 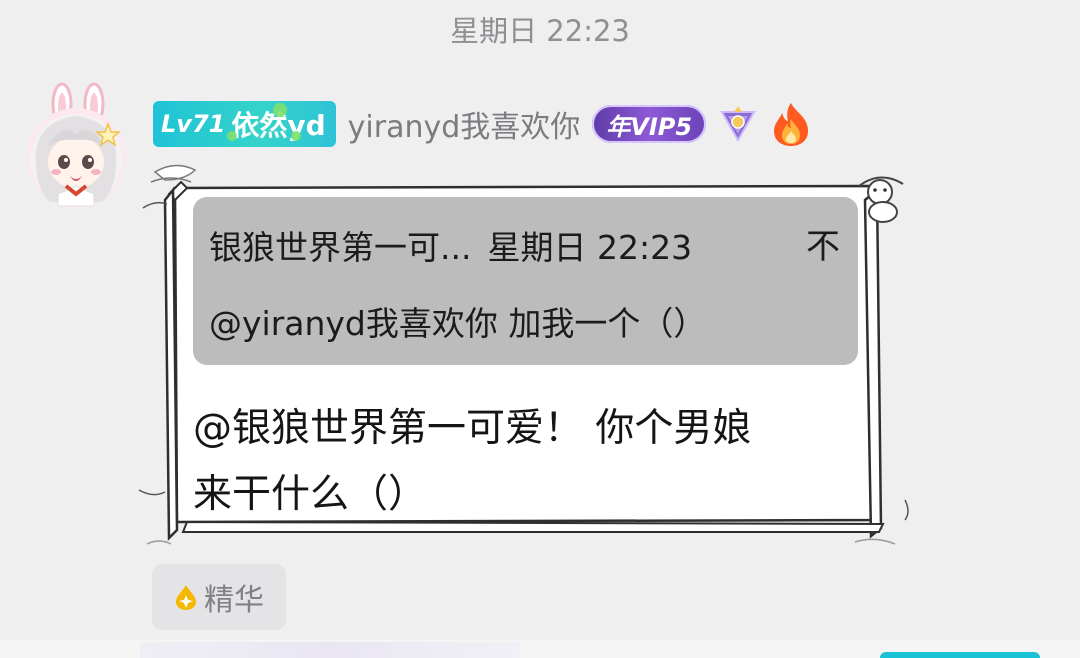 What do you see at coordinates (649, 124) in the screenshot?
I see `vip-badge: 年VIP5` at bounding box center [649, 124].